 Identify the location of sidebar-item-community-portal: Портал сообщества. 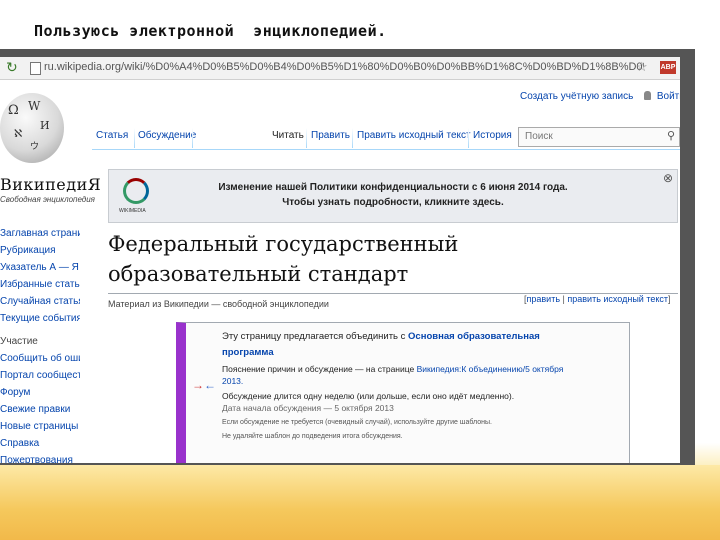
(40, 375).